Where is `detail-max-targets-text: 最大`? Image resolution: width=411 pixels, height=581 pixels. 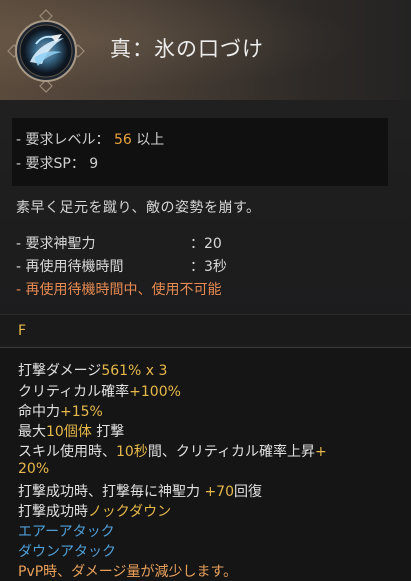 detail-max-targets-text: 最大 is located at coordinates (32, 432).